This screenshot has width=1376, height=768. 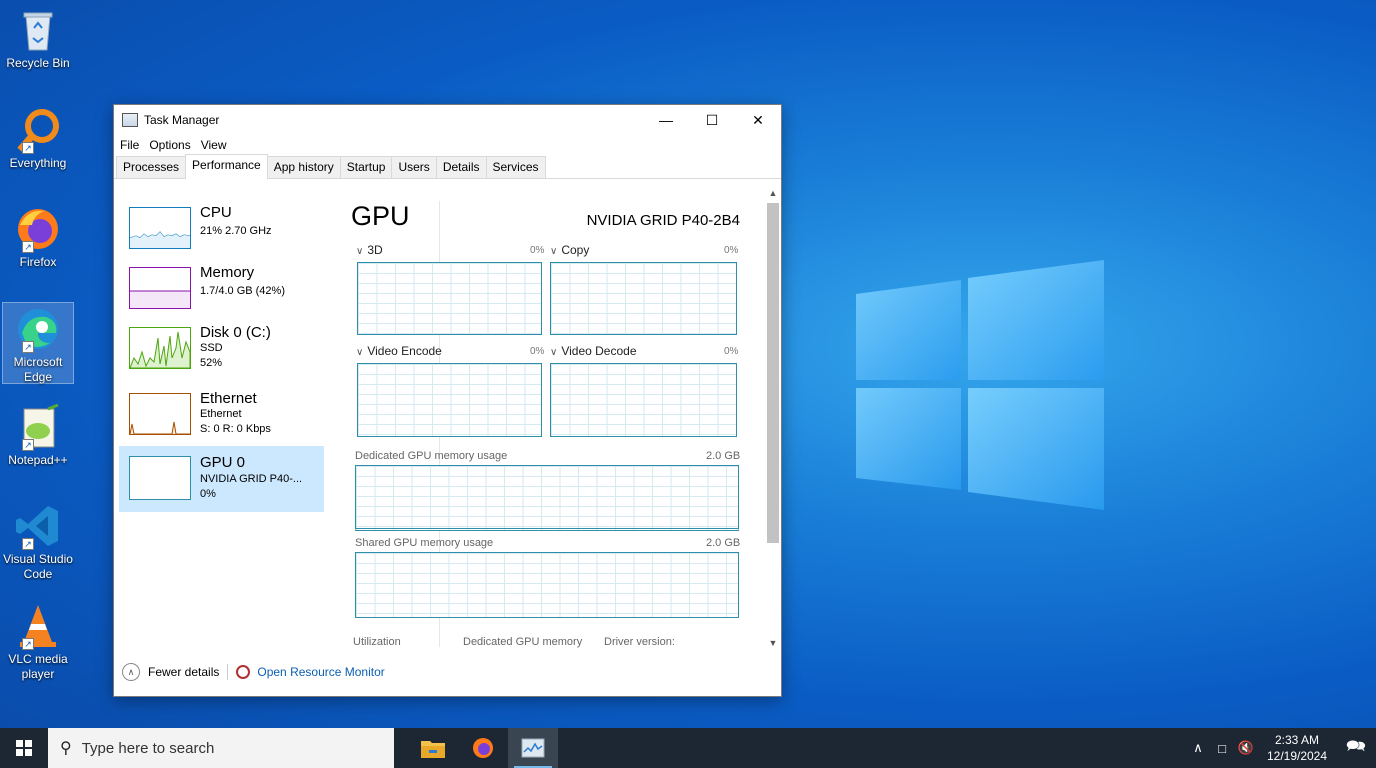 I want to click on taskbar-task-manager, so click(x=533, y=748).